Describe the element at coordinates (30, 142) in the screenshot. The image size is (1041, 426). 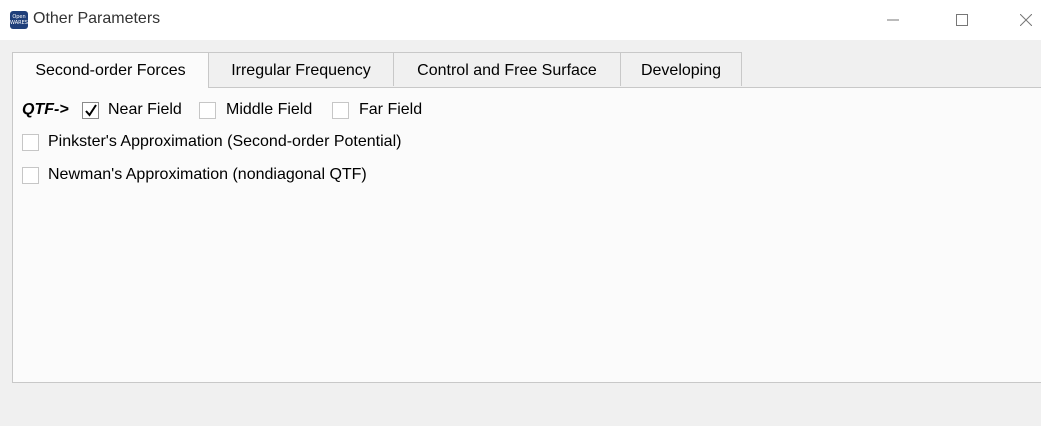
I see `pinkster-checkbox` at that location.